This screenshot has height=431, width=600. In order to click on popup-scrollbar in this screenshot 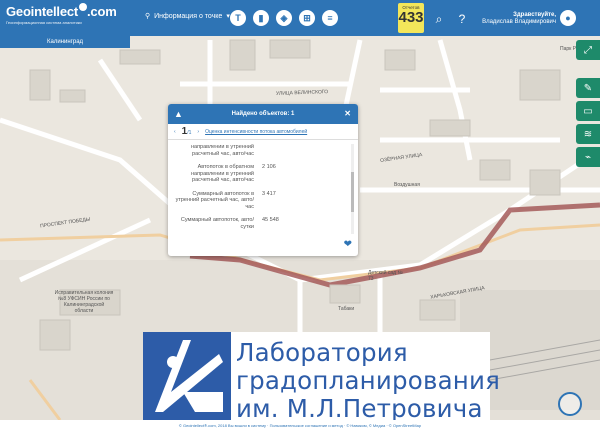, I will do `click(352, 189)`.